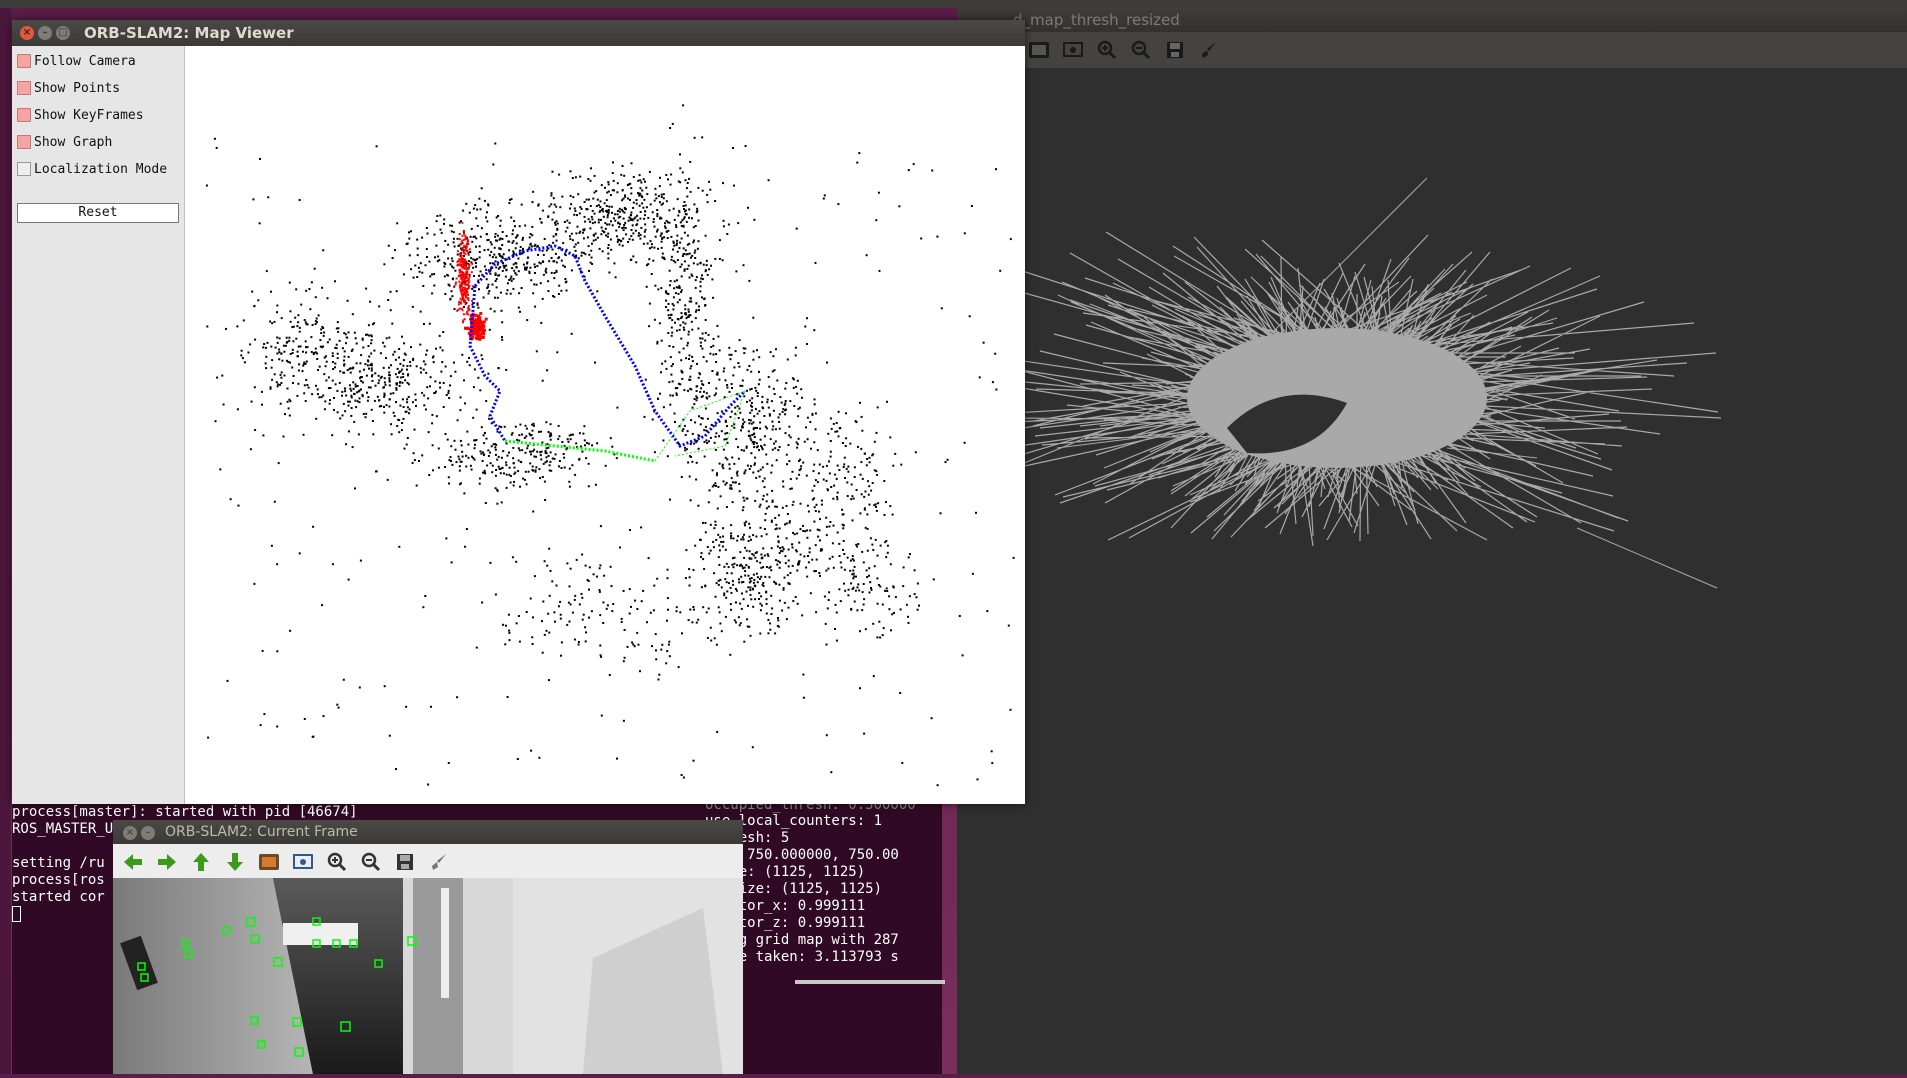  Describe the element at coordinates (261, 832) in the screenshot. I see `current-frame-title: ORB-SLAM2: Current Frame` at that location.